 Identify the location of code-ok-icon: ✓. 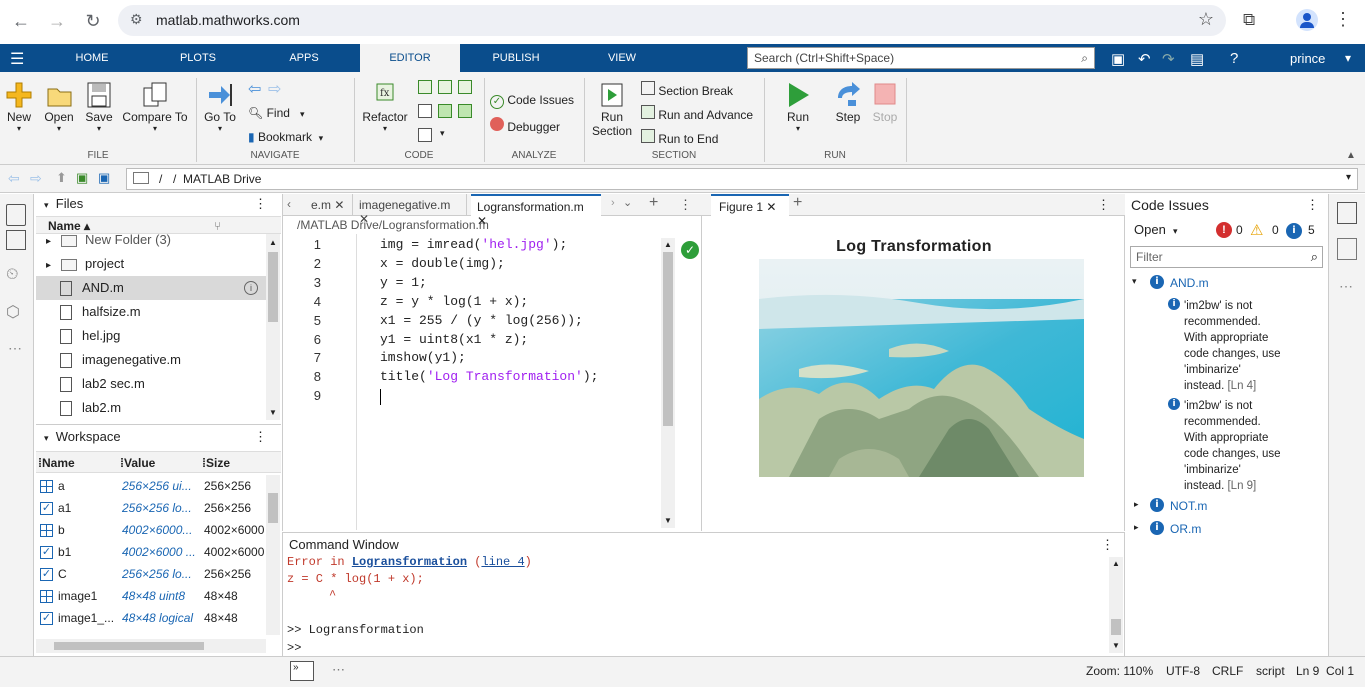
(690, 250).